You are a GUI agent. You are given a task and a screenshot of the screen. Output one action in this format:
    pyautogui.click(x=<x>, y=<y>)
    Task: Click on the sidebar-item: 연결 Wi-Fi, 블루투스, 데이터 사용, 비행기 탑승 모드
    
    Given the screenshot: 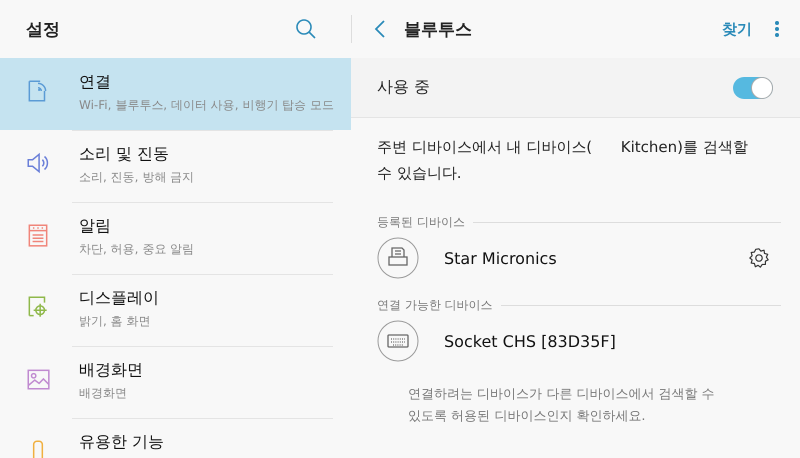 What is the action you would take?
    pyautogui.click(x=175, y=94)
    